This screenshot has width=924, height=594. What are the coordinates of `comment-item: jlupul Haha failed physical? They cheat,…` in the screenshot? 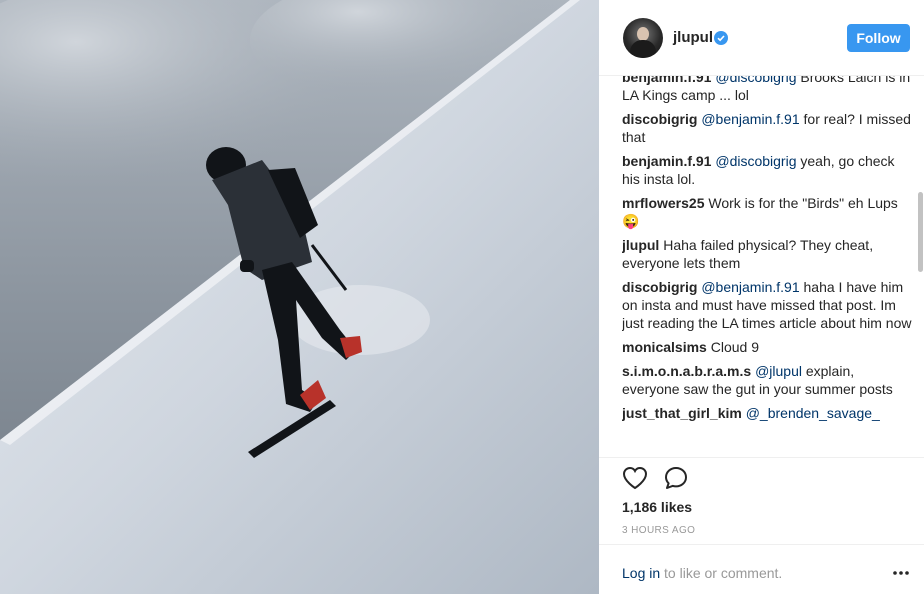 It's located at (767, 254).